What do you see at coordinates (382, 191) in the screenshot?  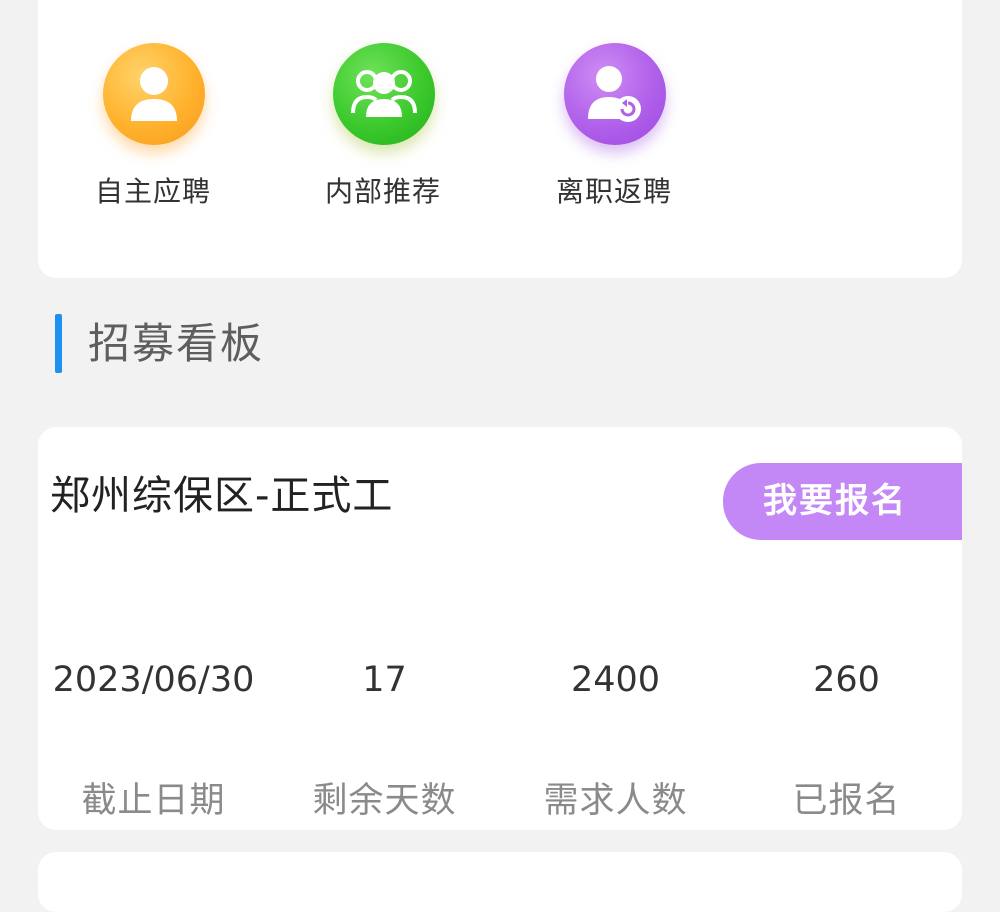 I see `entry-label: 内部推荐` at bounding box center [382, 191].